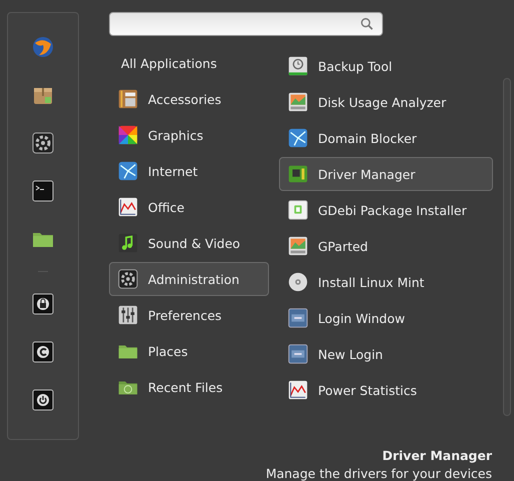 The image size is (514, 481). Describe the element at coordinates (43, 304) in the screenshot. I see `lock-icon` at that location.